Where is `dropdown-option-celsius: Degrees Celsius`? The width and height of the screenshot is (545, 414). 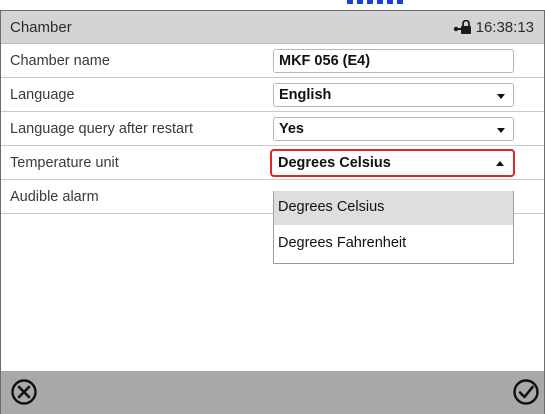
dropdown-option-celsius: Degrees Celsius is located at coordinates (393, 208).